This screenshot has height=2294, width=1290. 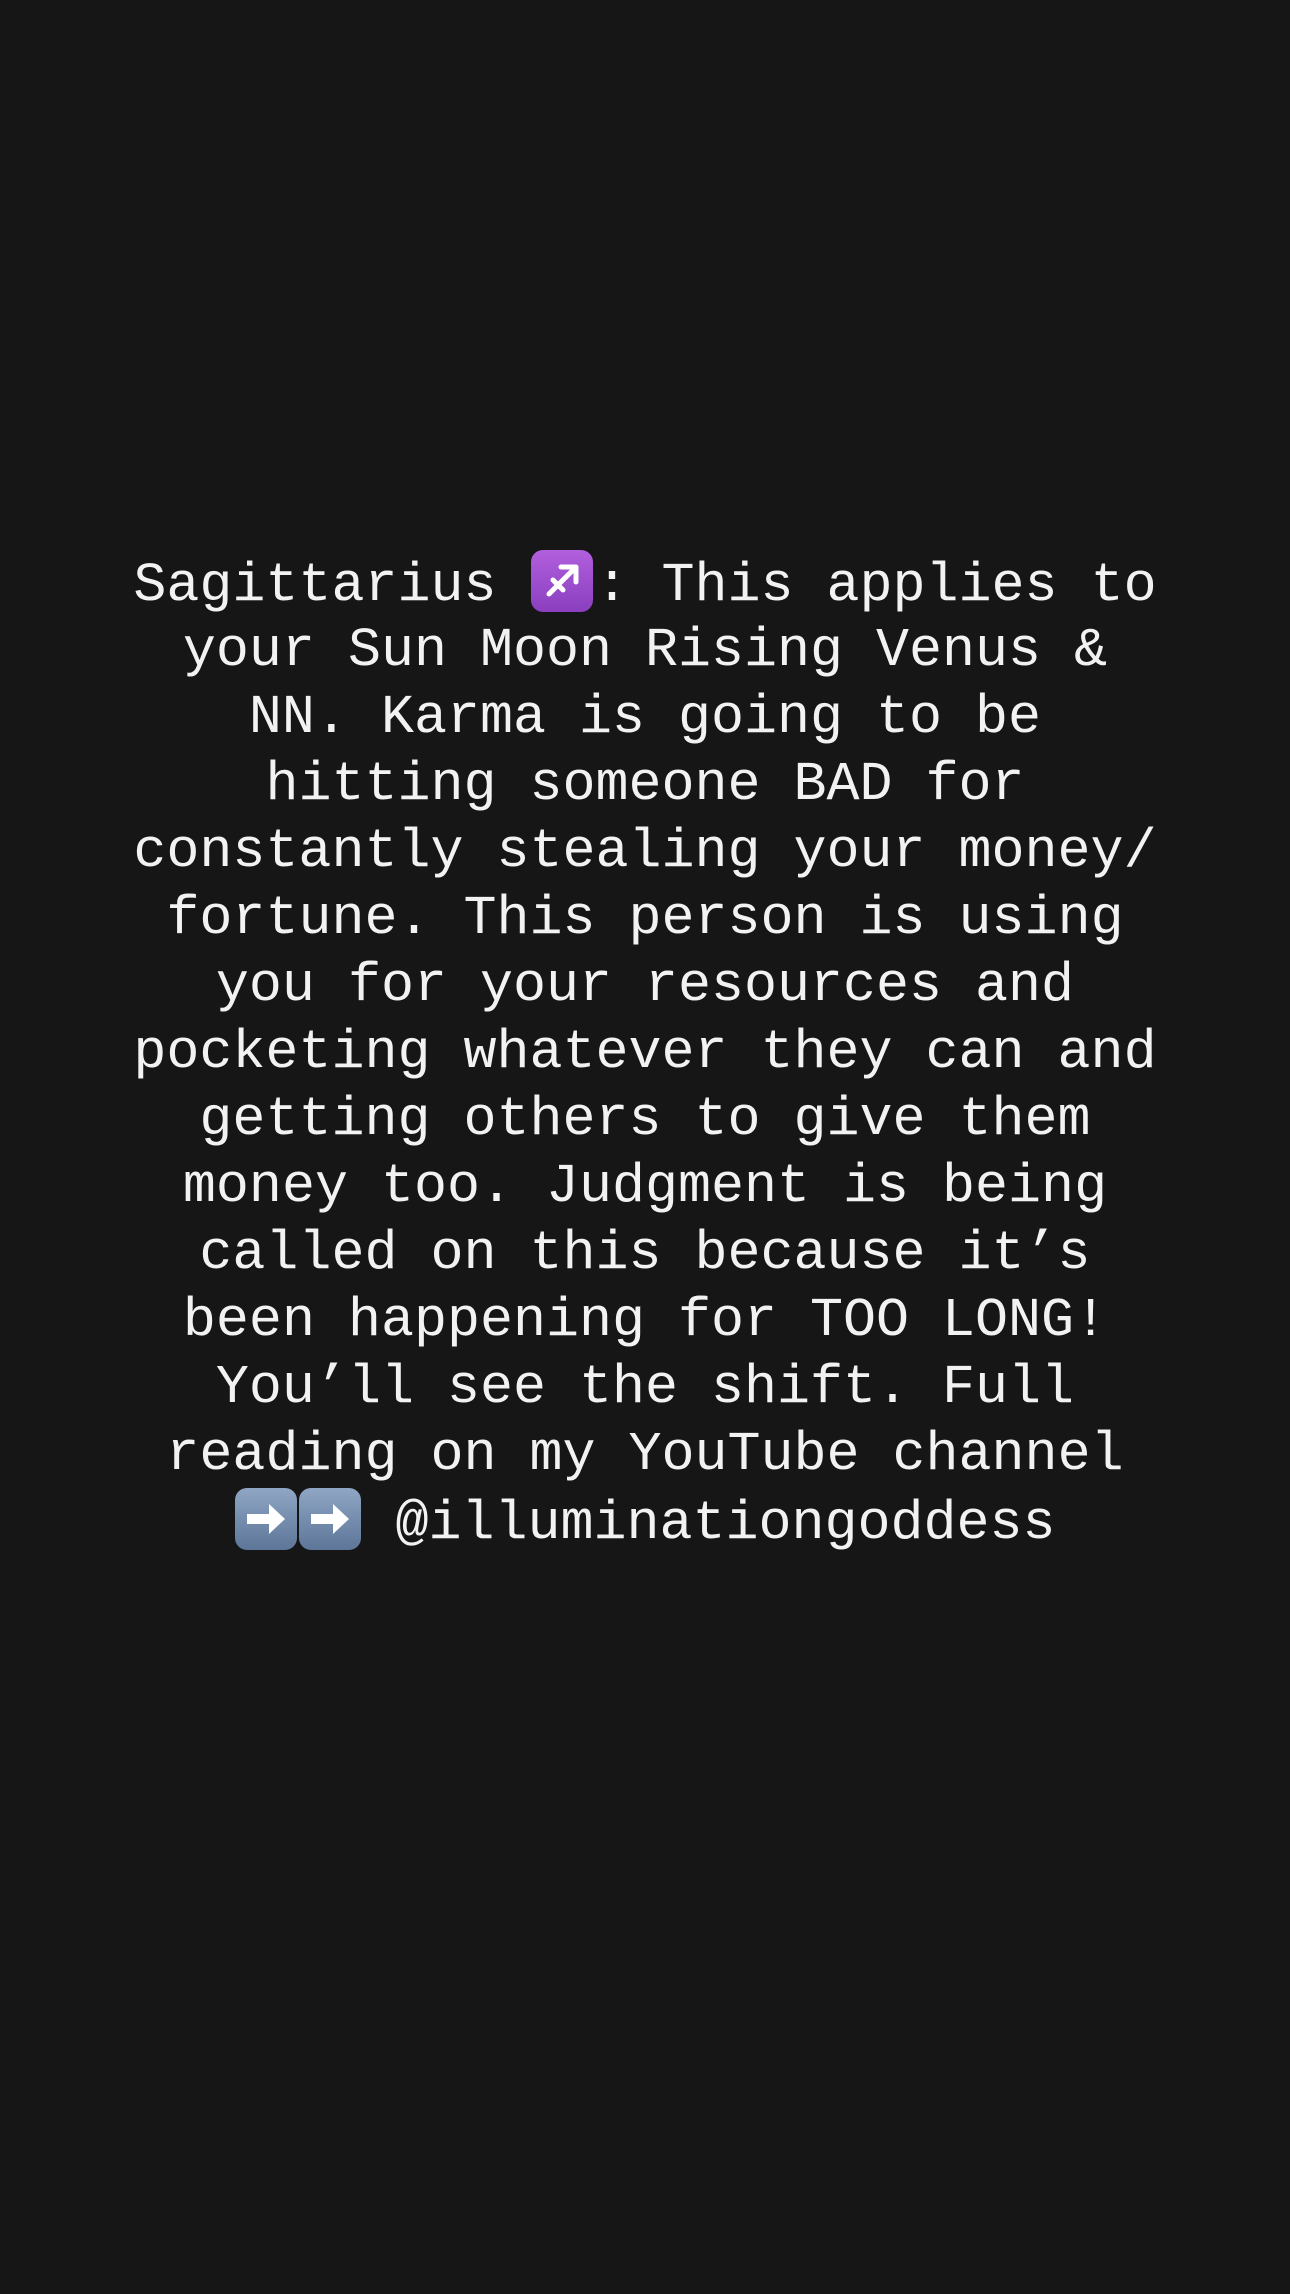 What do you see at coordinates (645, 851) in the screenshot?
I see `text-line-5: constantly stealing your money/` at bounding box center [645, 851].